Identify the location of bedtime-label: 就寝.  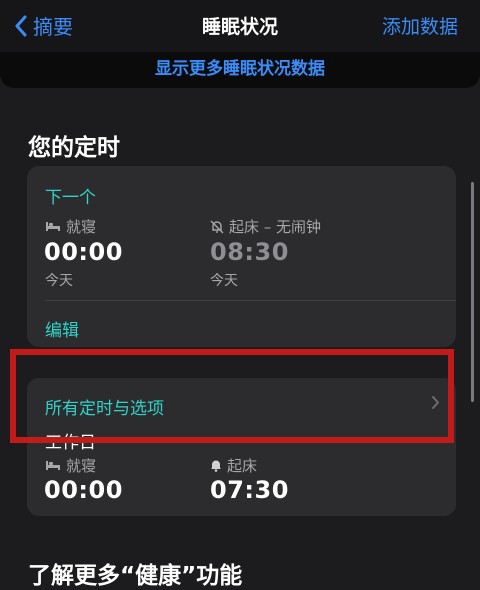
(70, 226).